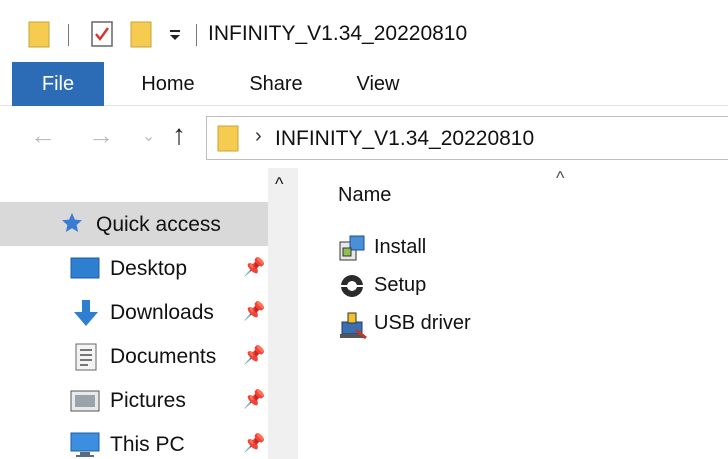  What do you see at coordinates (276, 84) in the screenshot?
I see `tab-share: Share` at bounding box center [276, 84].